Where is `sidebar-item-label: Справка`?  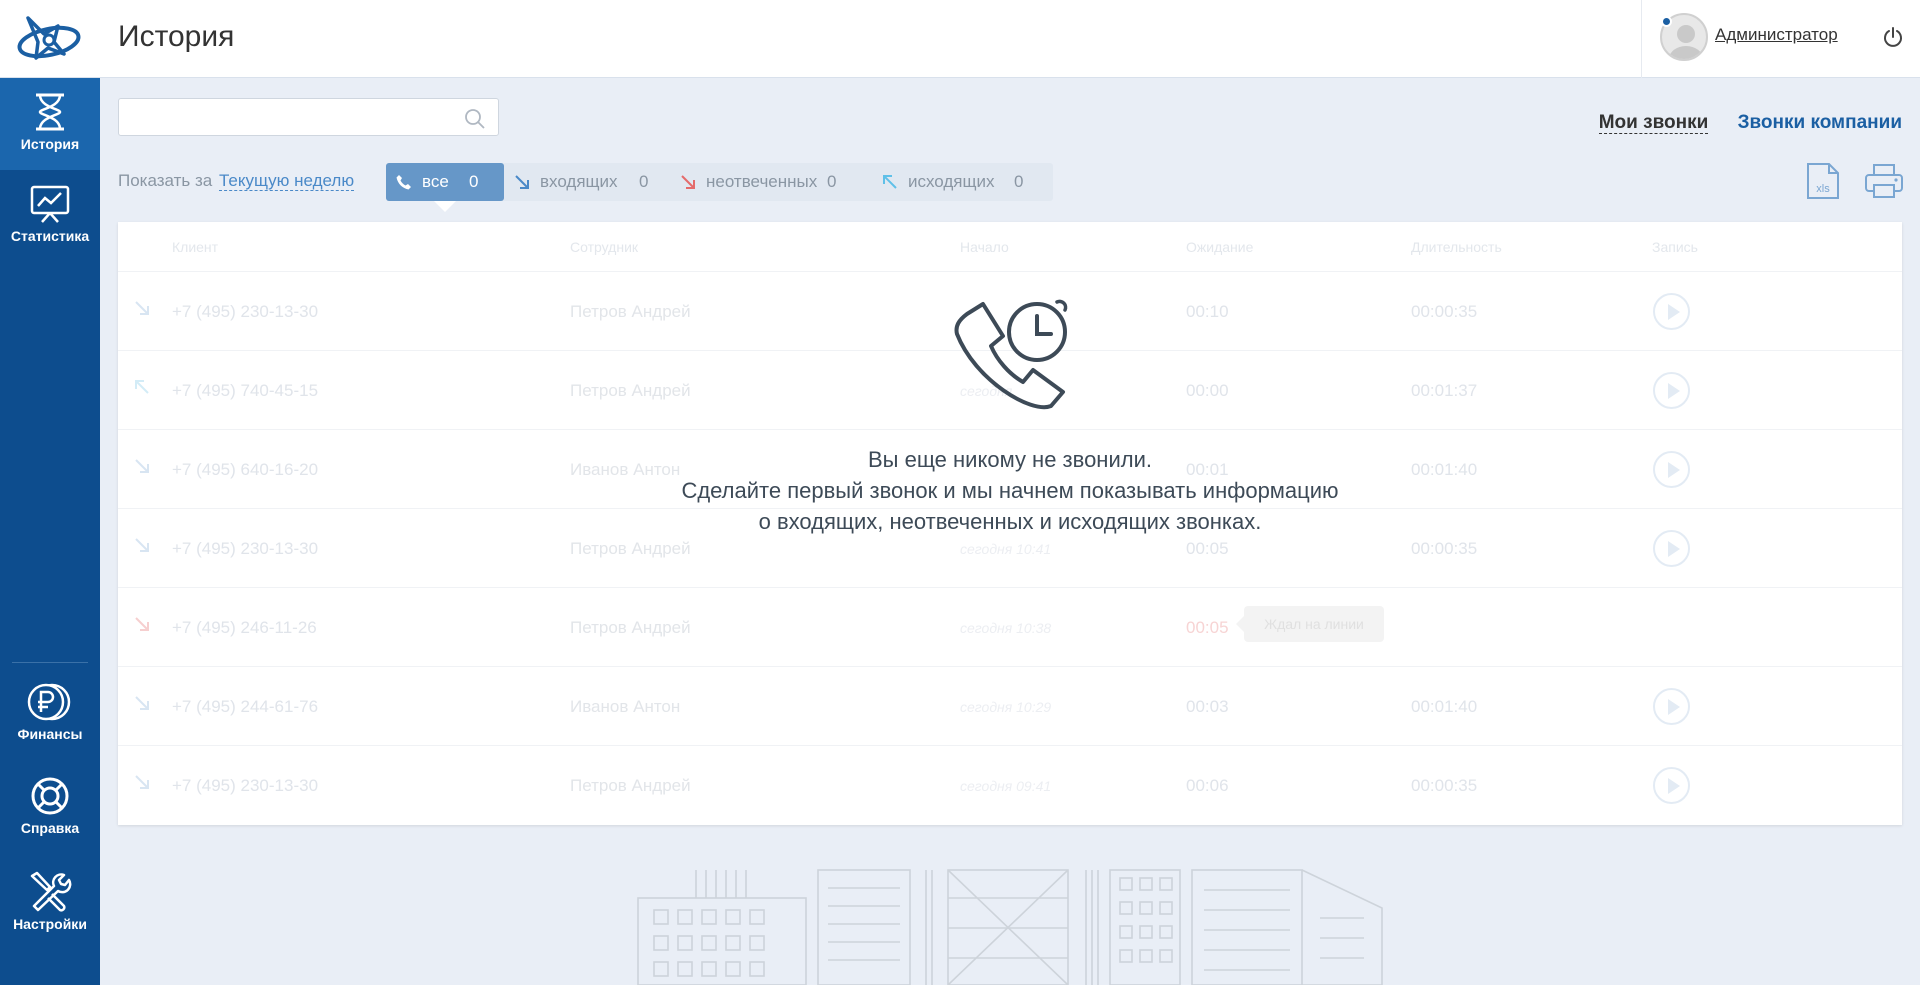
sidebar-item-label: Справка is located at coordinates (50, 828).